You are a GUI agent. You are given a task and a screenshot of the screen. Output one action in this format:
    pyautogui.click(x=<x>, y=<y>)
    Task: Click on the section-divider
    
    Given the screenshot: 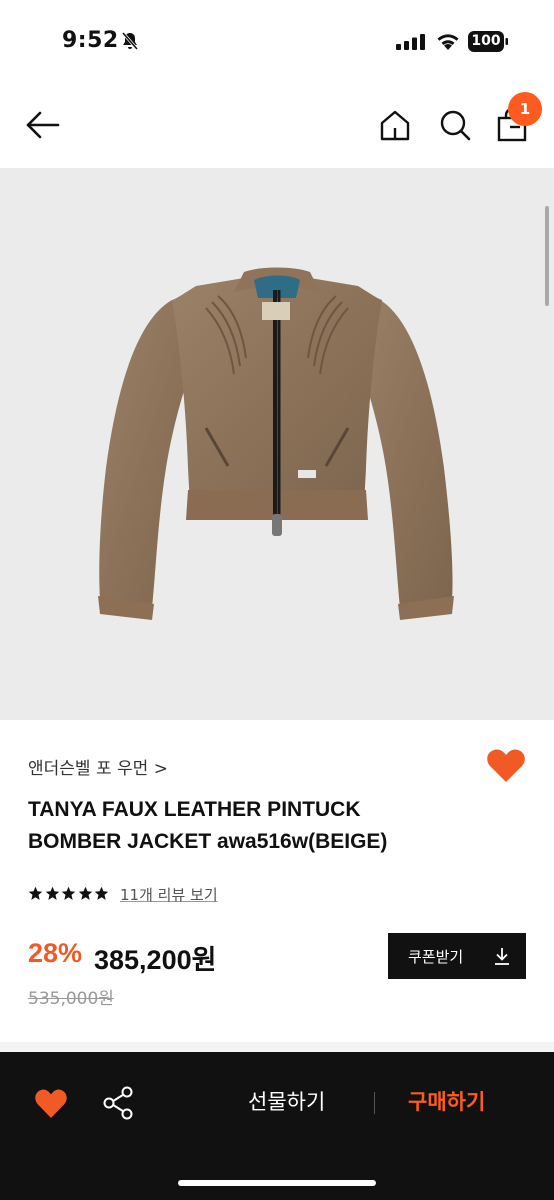 What is the action you would take?
    pyautogui.click(x=277, y=1047)
    